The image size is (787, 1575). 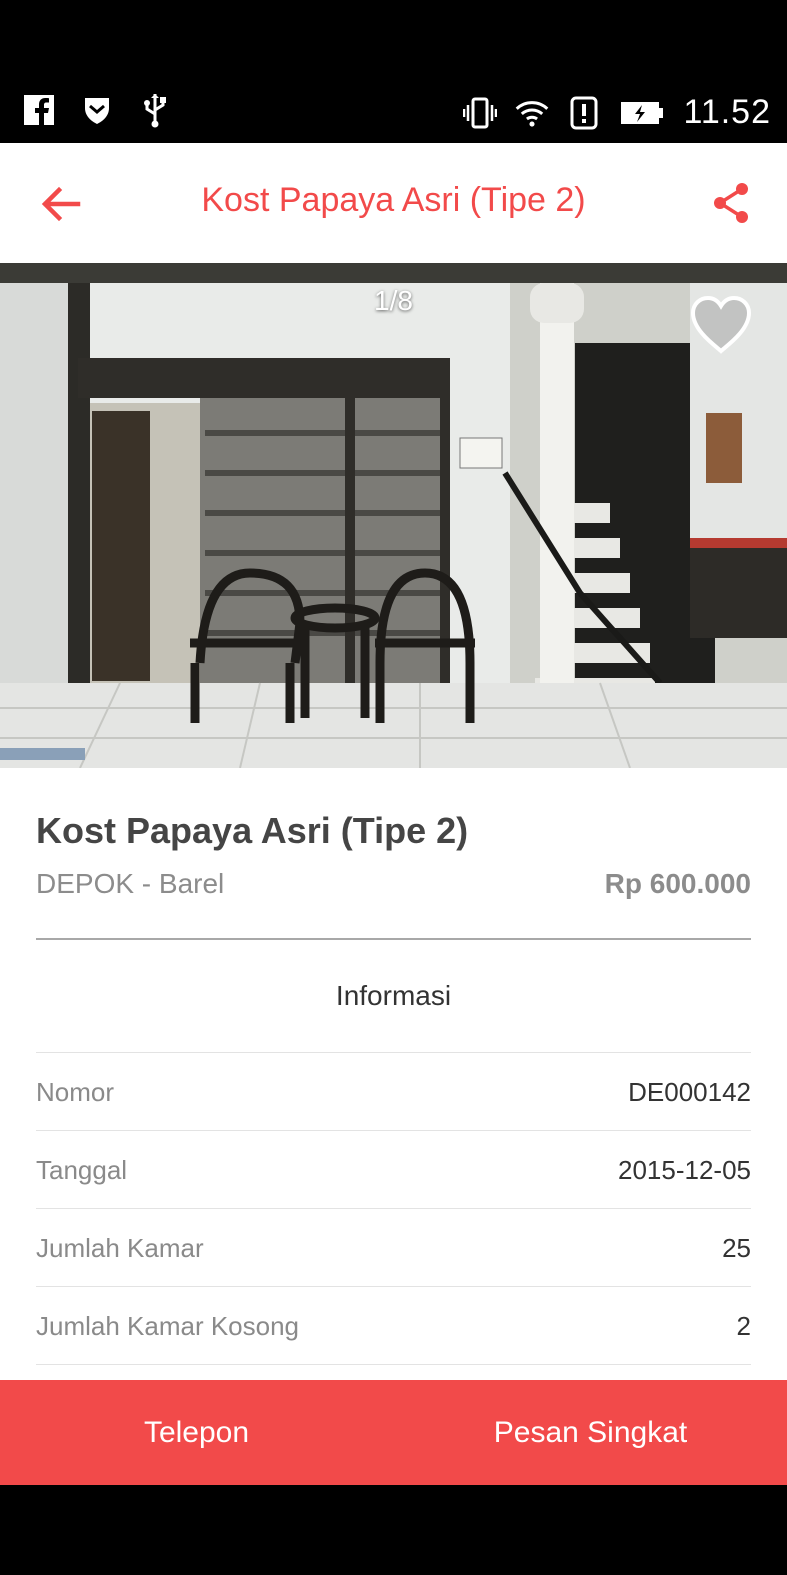 I want to click on navigation-bar, so click(x=393, y=1530).